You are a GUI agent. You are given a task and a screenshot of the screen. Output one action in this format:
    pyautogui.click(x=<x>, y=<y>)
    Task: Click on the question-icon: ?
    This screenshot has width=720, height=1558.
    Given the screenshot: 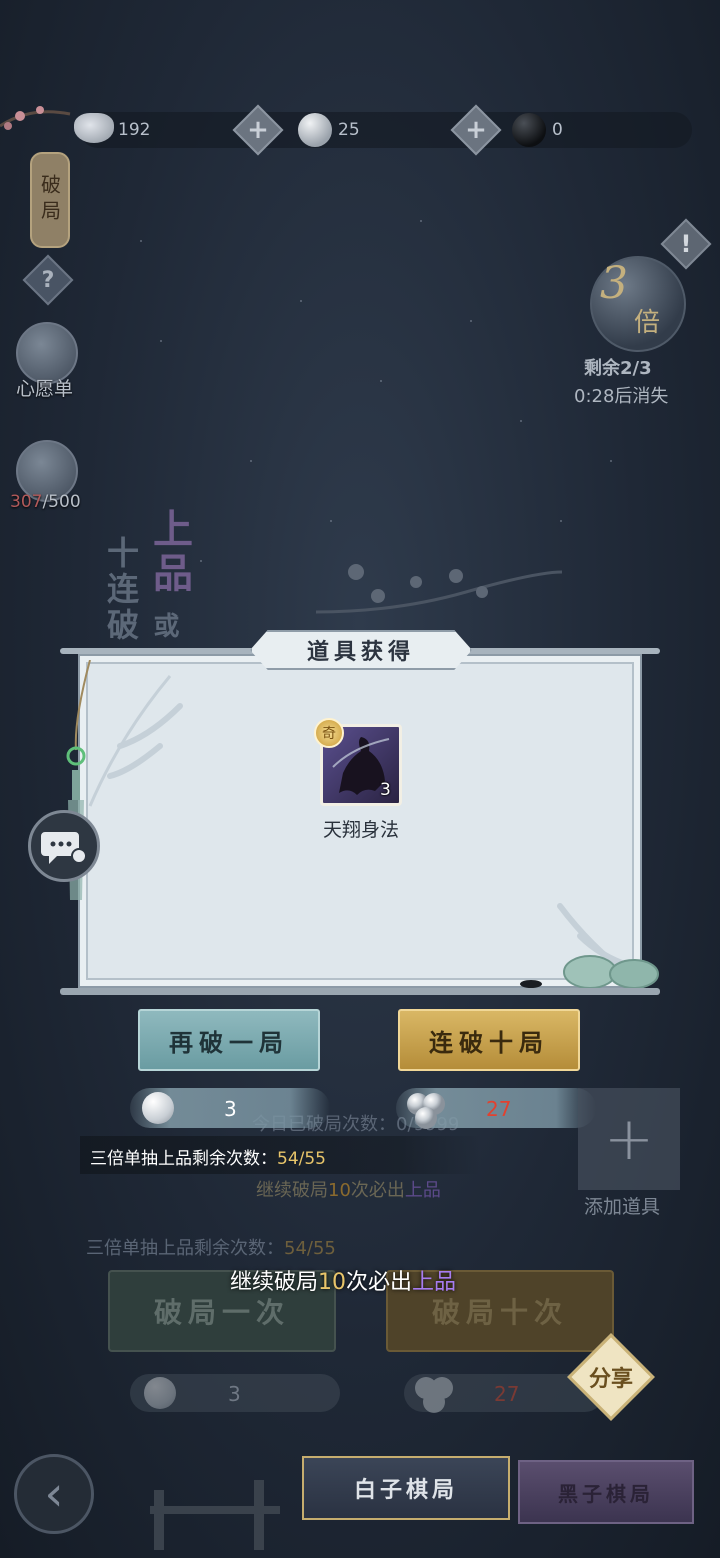 What is the action you would take?
    pyautogui.click(x=48, y=280)
    